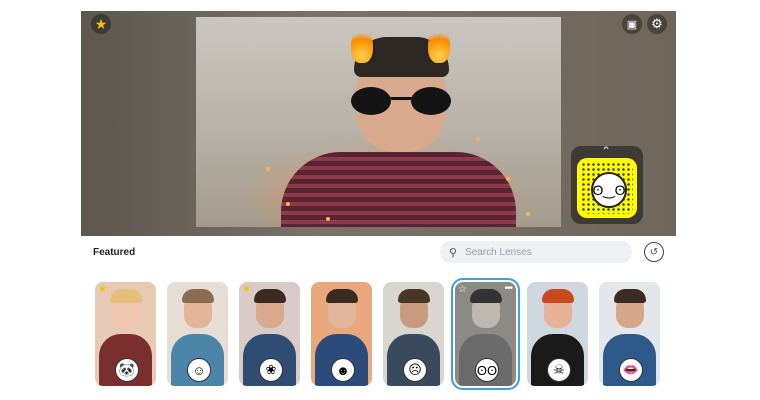 The image size is (760, 400). What do you see at coordinates (199, 370) in the screenshot?
I see `lens-badge-icon: ☺` at bounding box center [199, 370].